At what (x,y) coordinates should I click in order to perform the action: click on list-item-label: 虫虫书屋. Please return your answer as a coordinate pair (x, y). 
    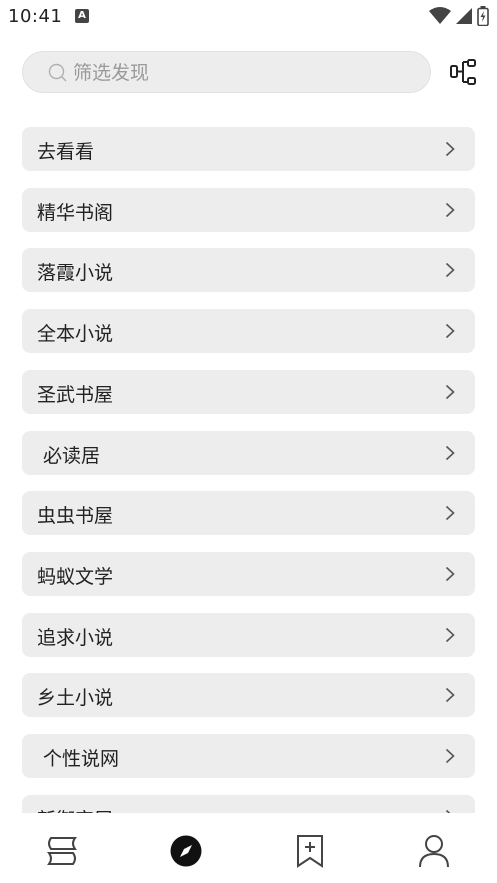
    Looking at the image, I should click on (75, 516).